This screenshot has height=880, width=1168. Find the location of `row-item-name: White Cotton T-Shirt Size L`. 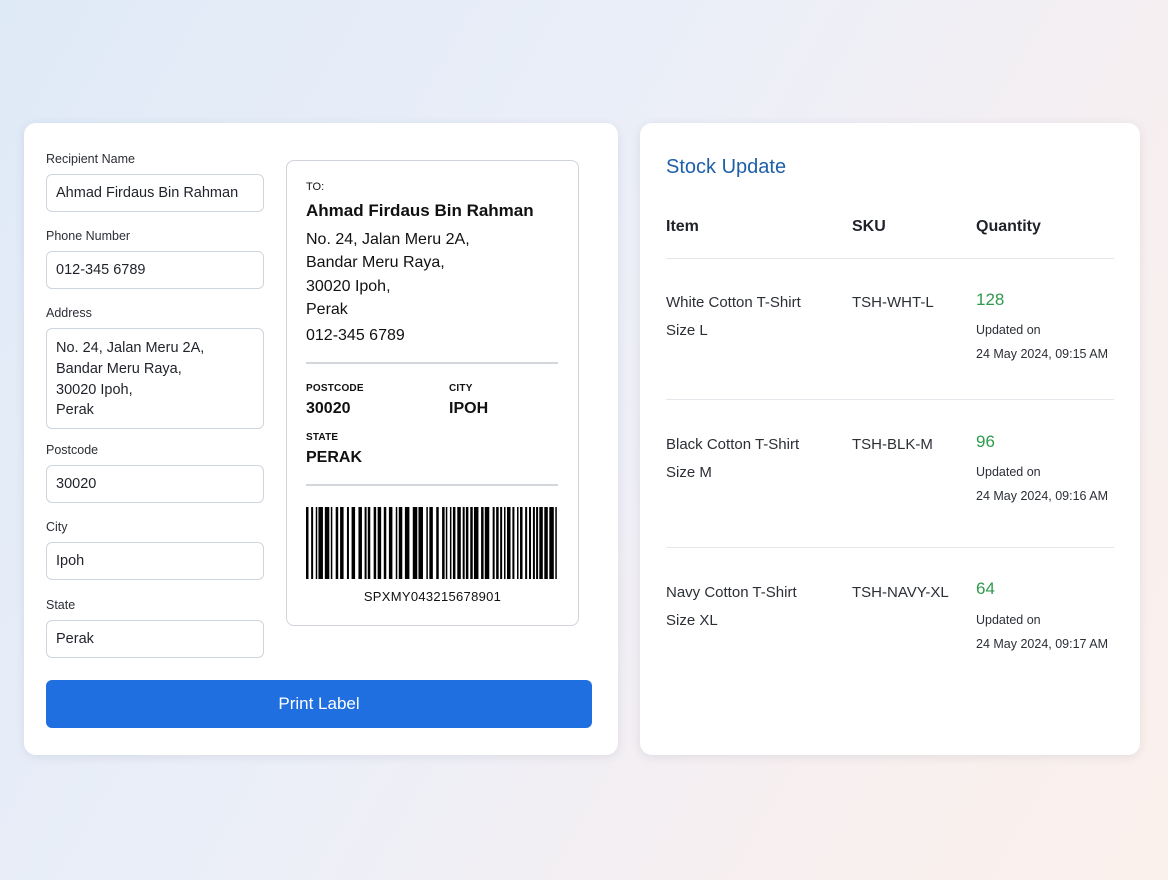

row-item-name: White Cotton T-Shirt Size L is located at coordinates (733, 316).